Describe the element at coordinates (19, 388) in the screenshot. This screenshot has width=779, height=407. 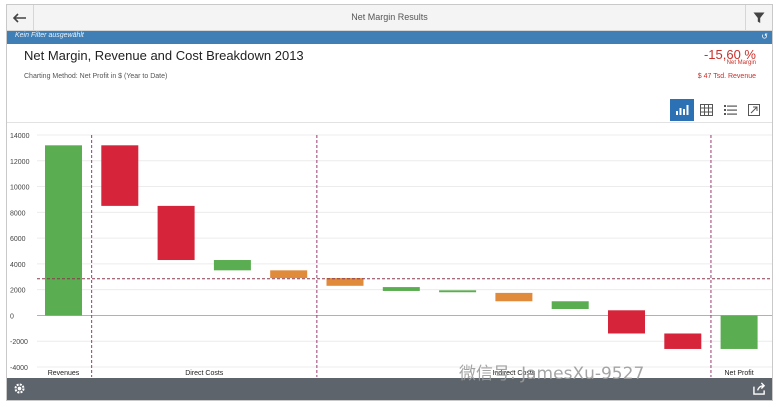
I see `gear-icon` at that location.